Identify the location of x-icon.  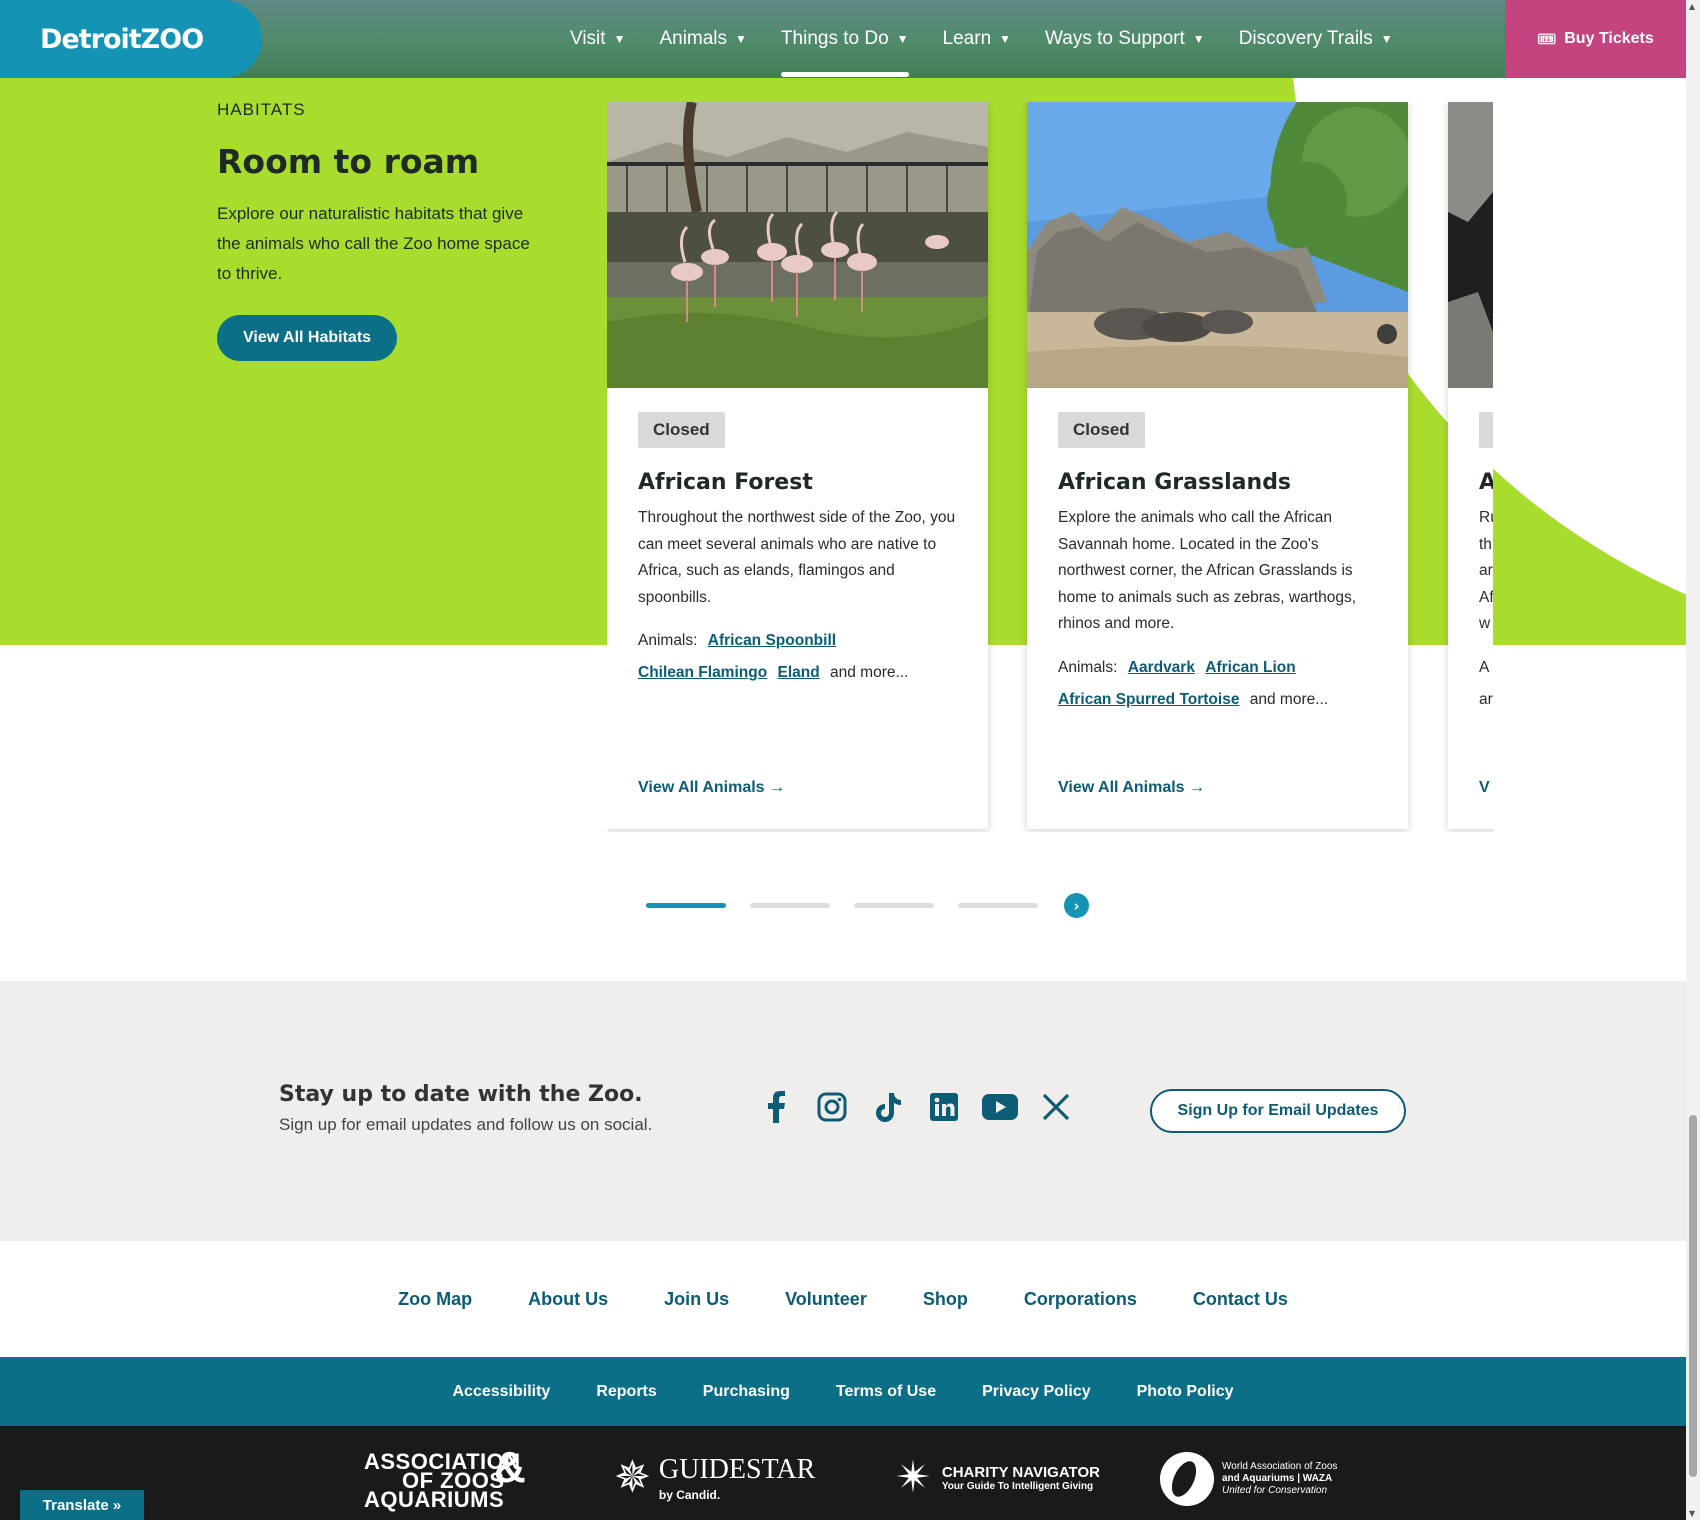
(1056, 1107).